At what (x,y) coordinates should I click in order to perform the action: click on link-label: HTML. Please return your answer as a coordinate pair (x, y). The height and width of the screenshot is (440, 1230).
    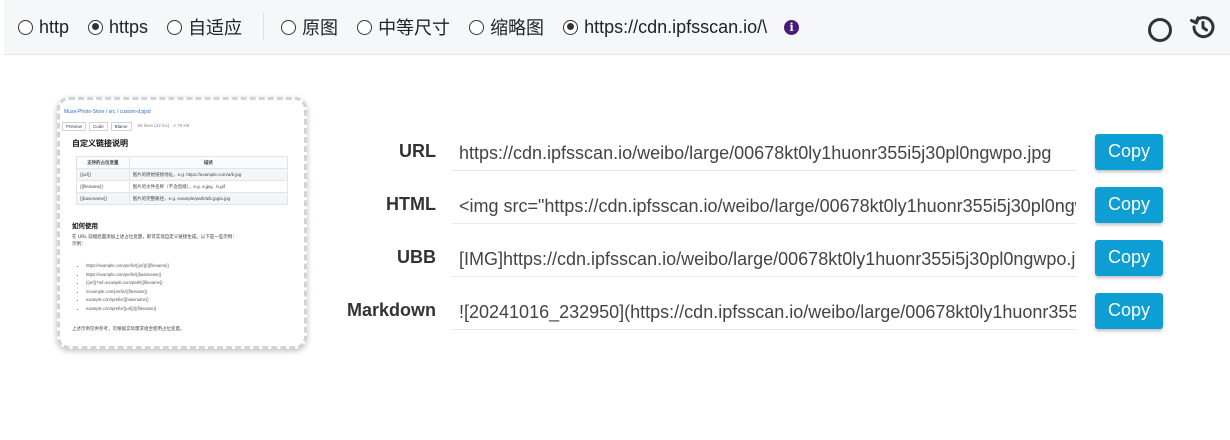
    Looking at the image, I should click on (411, 204).